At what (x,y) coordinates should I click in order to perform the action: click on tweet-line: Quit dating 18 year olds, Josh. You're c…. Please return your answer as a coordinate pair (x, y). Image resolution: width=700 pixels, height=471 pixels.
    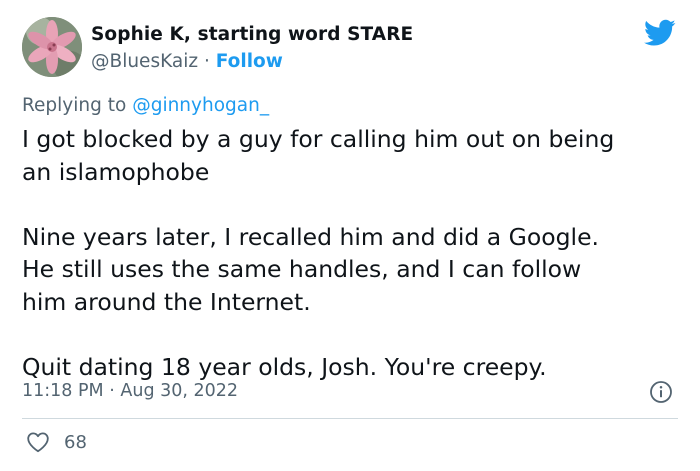
    Looking at the image, I should click on (284, 366).